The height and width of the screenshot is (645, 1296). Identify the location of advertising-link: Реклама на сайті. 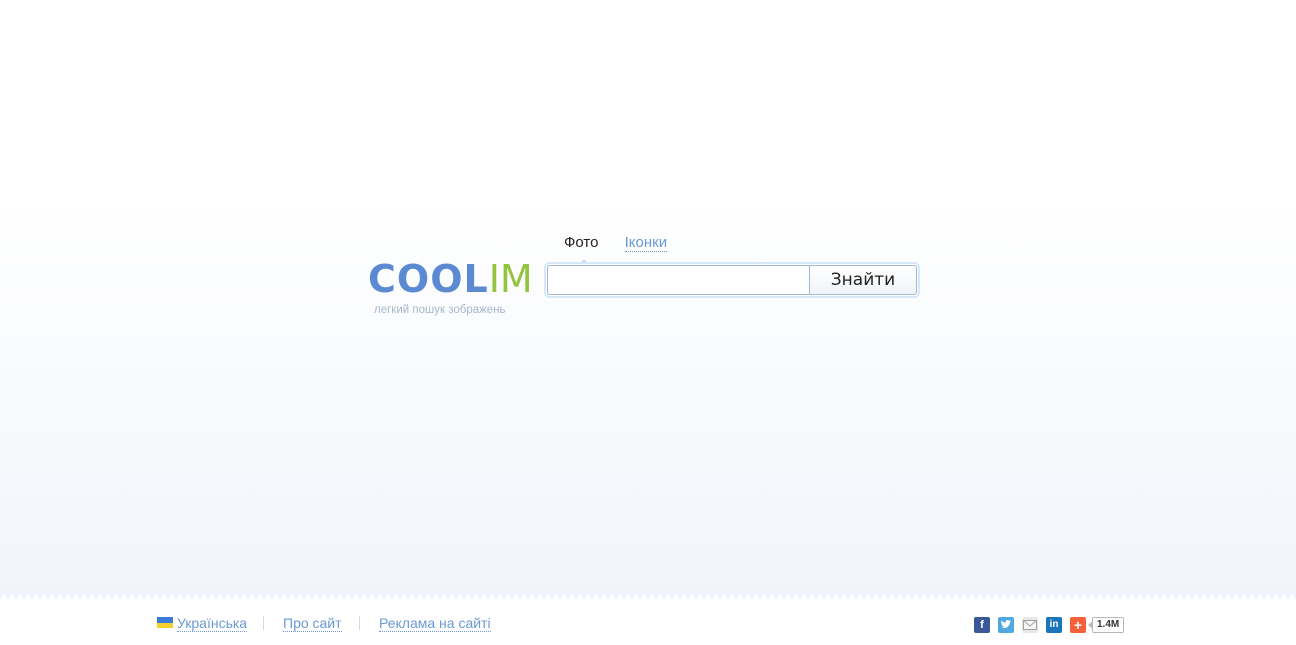
(435, 623).